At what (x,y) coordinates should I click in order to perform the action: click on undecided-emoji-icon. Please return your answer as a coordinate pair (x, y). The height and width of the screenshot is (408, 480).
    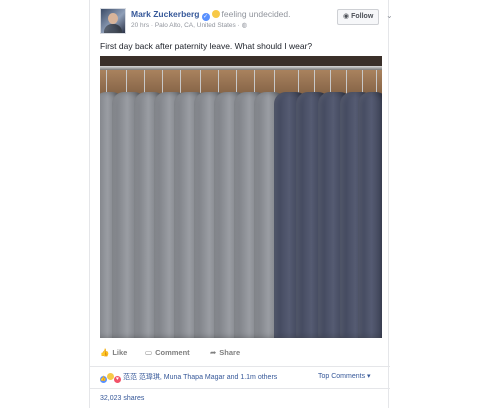
    Looking at the image, I should click on (215, 14).